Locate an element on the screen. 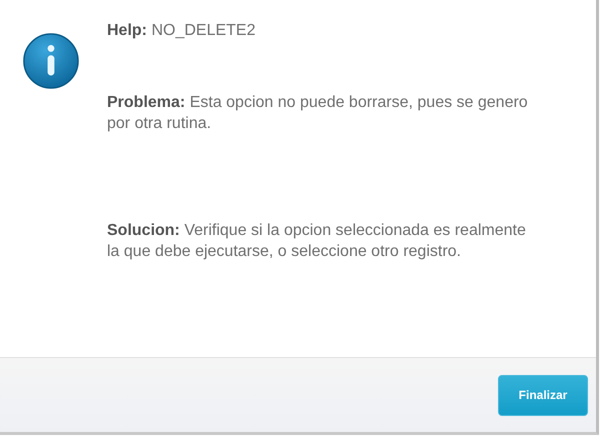 This screenshot has height=441, width=600. info-icon is located at coordinates (51, 61).